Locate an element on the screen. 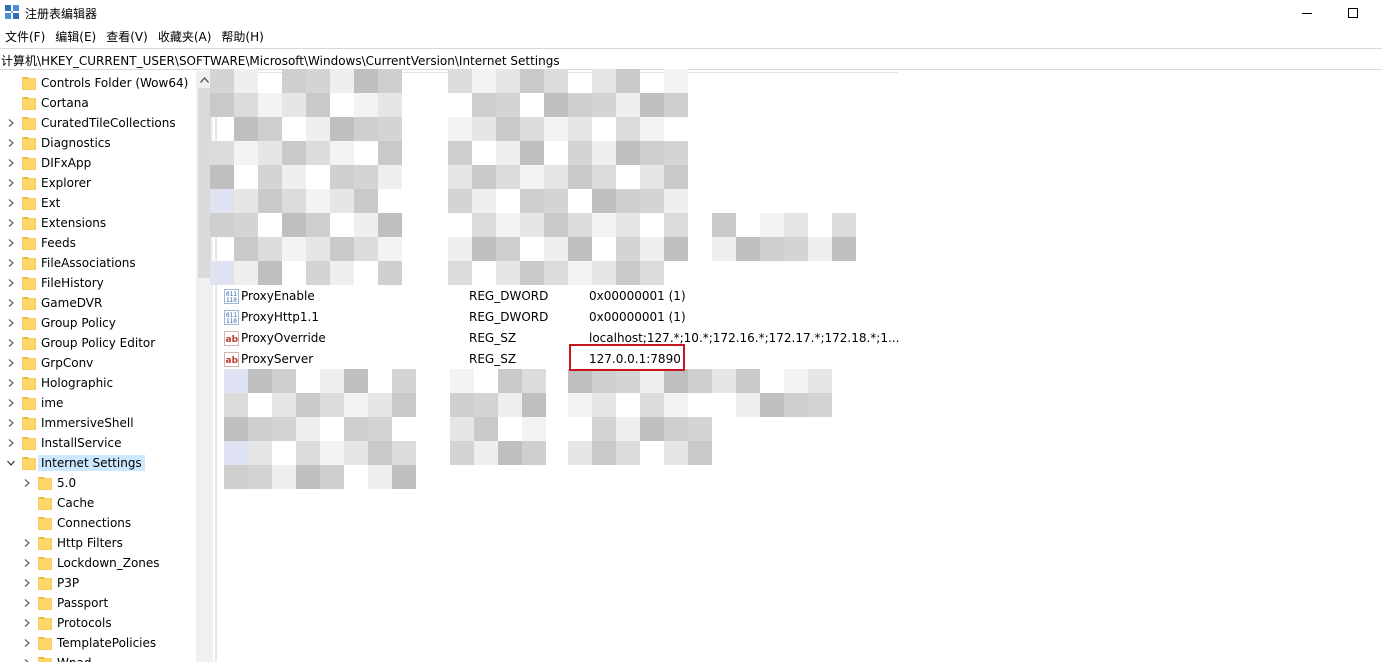  tree-item-label: Group Policy is located at coordinates (78, 323).